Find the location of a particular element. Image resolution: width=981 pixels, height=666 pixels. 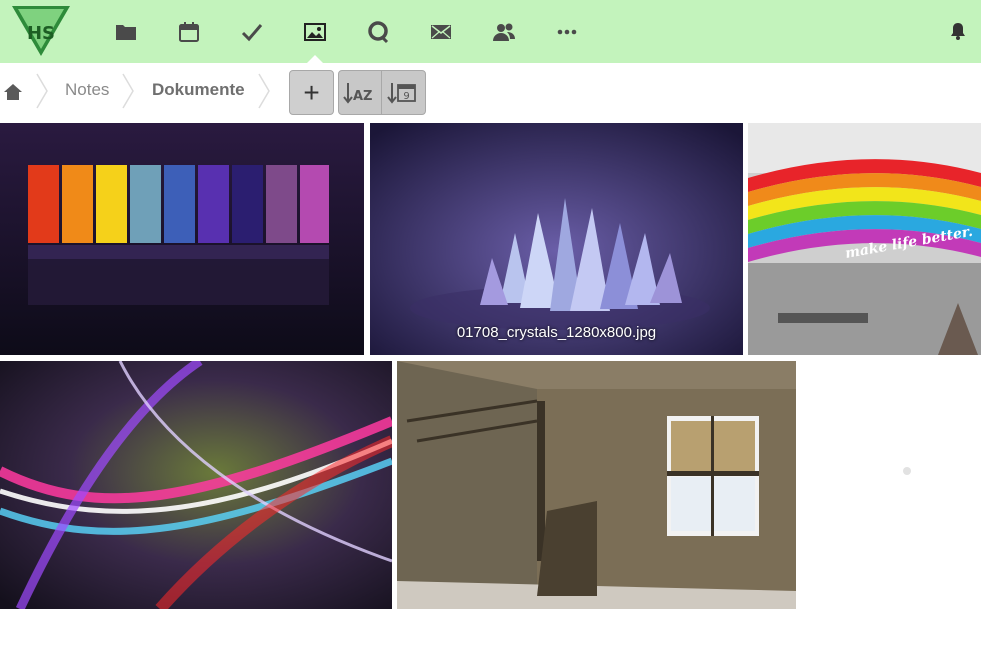

nav-calendar is located at coordinates (188, 31).